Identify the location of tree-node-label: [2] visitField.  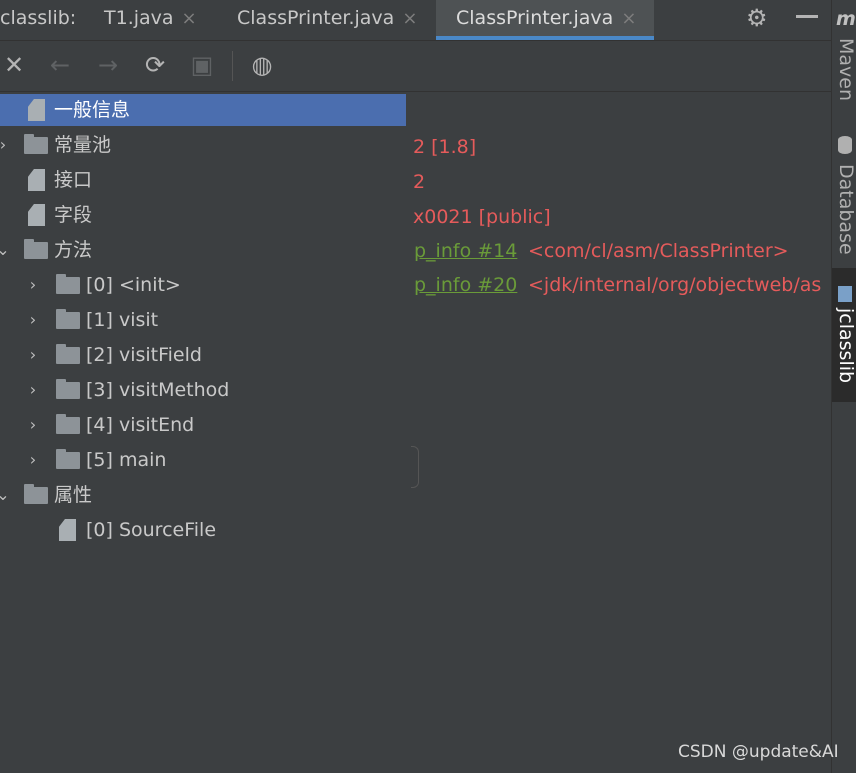
(144, 355).